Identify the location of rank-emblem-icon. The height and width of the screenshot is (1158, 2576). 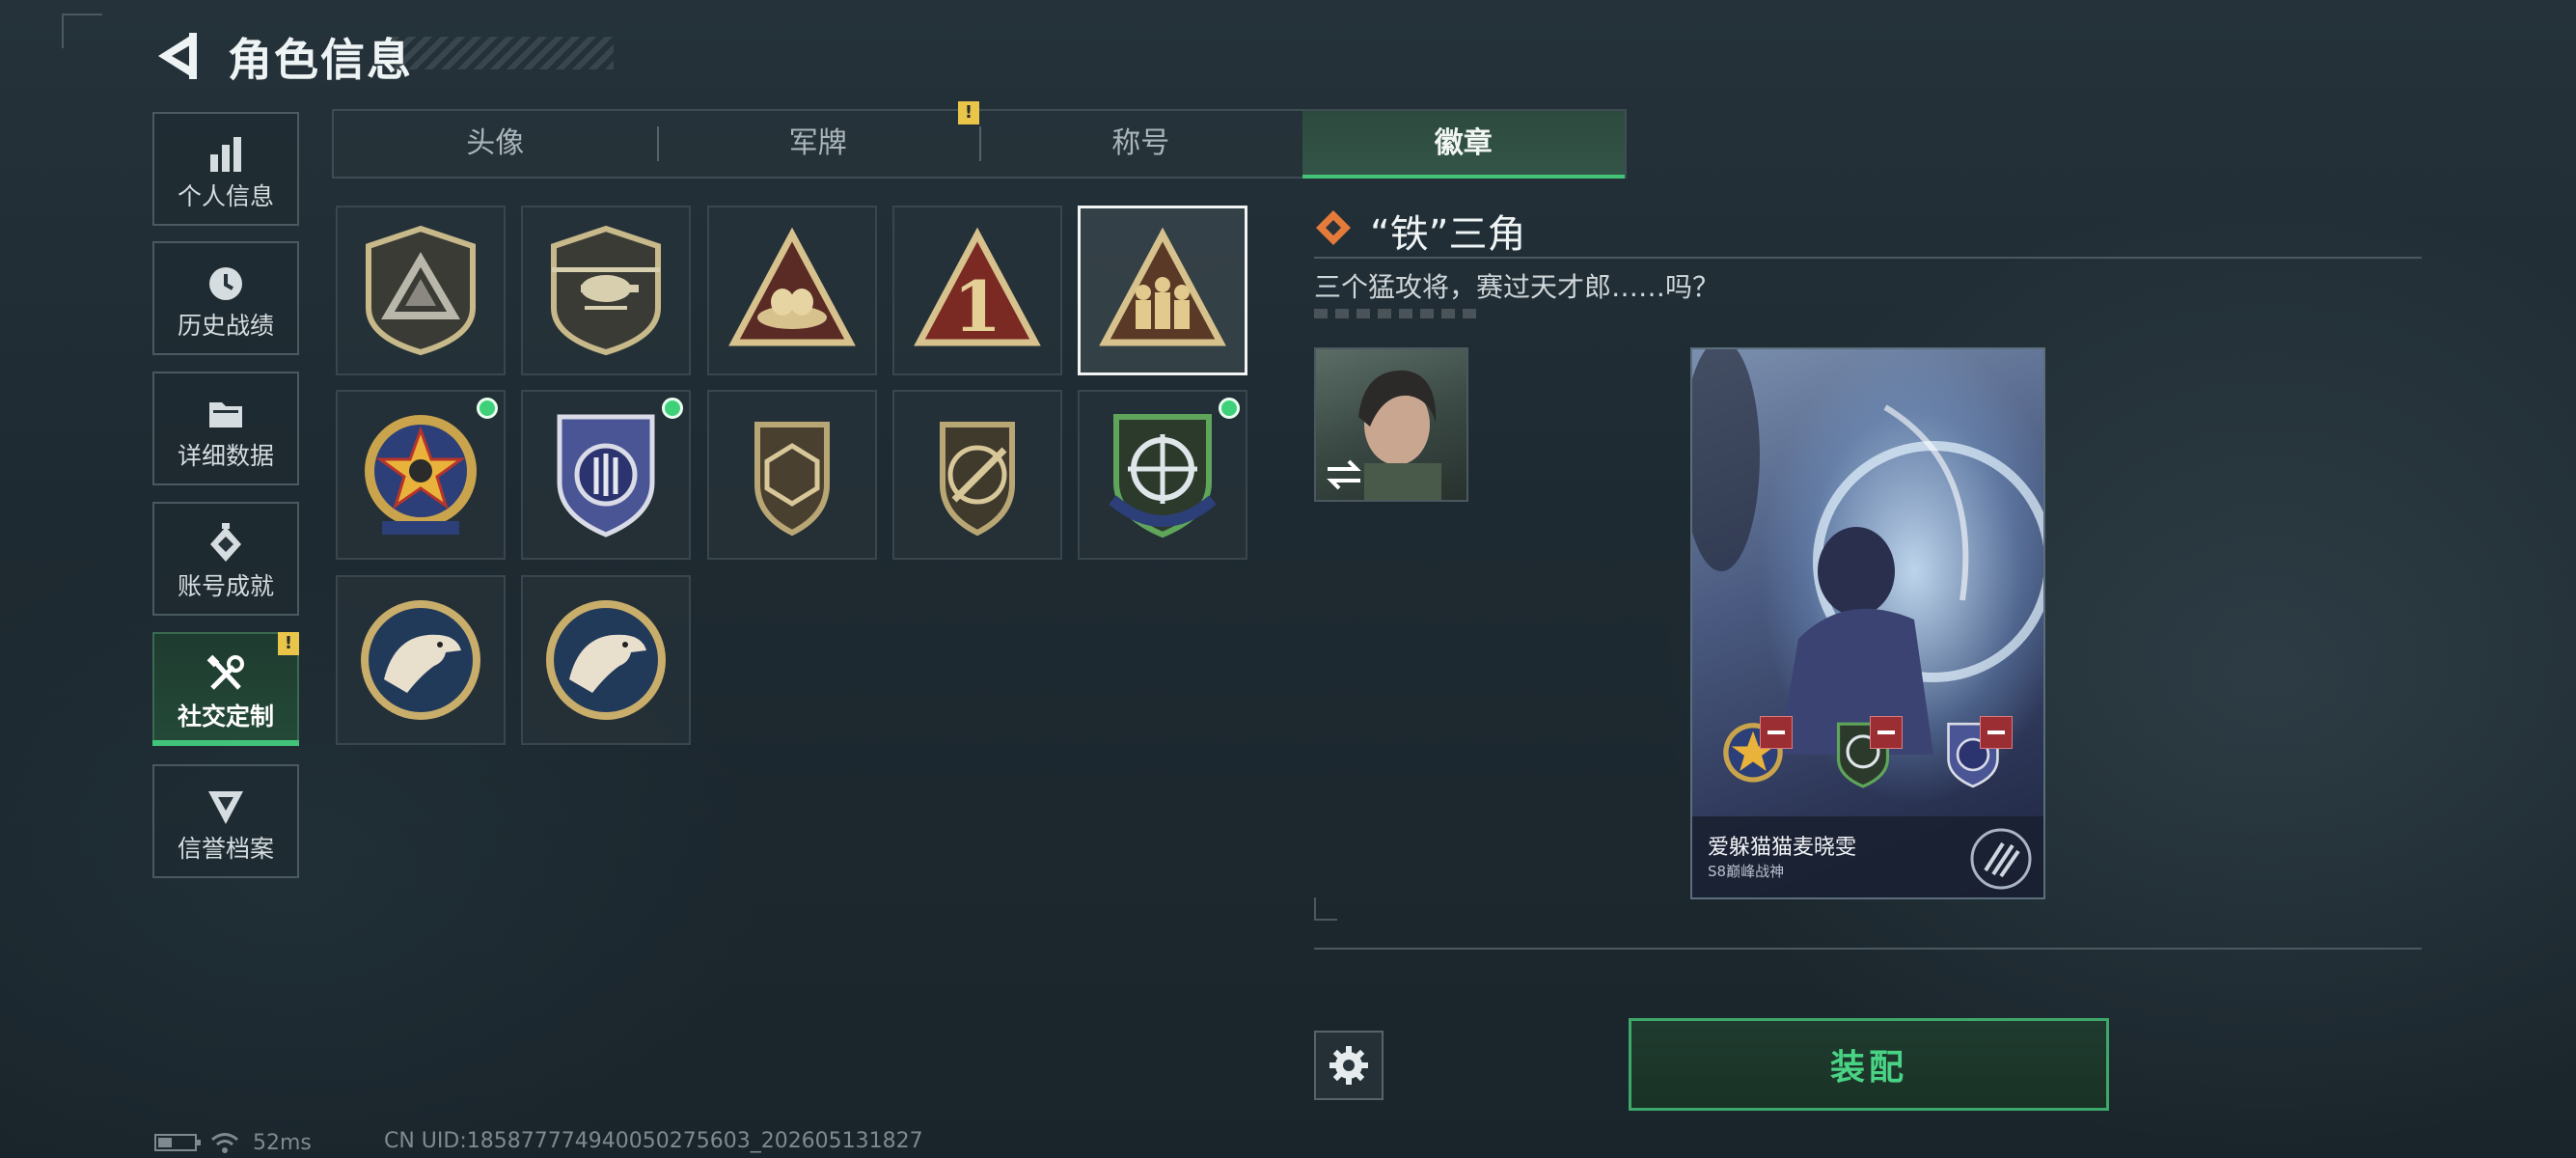
(2001, 859).